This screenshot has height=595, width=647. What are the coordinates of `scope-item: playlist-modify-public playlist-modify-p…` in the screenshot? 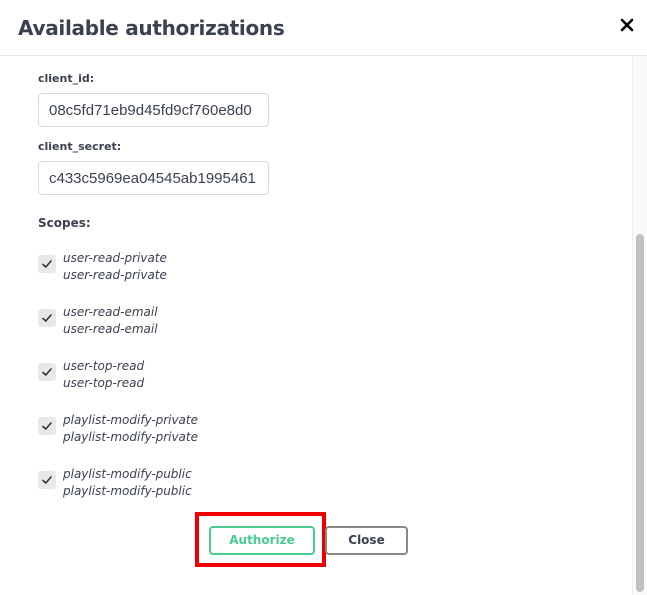 It's located at (188, 487).